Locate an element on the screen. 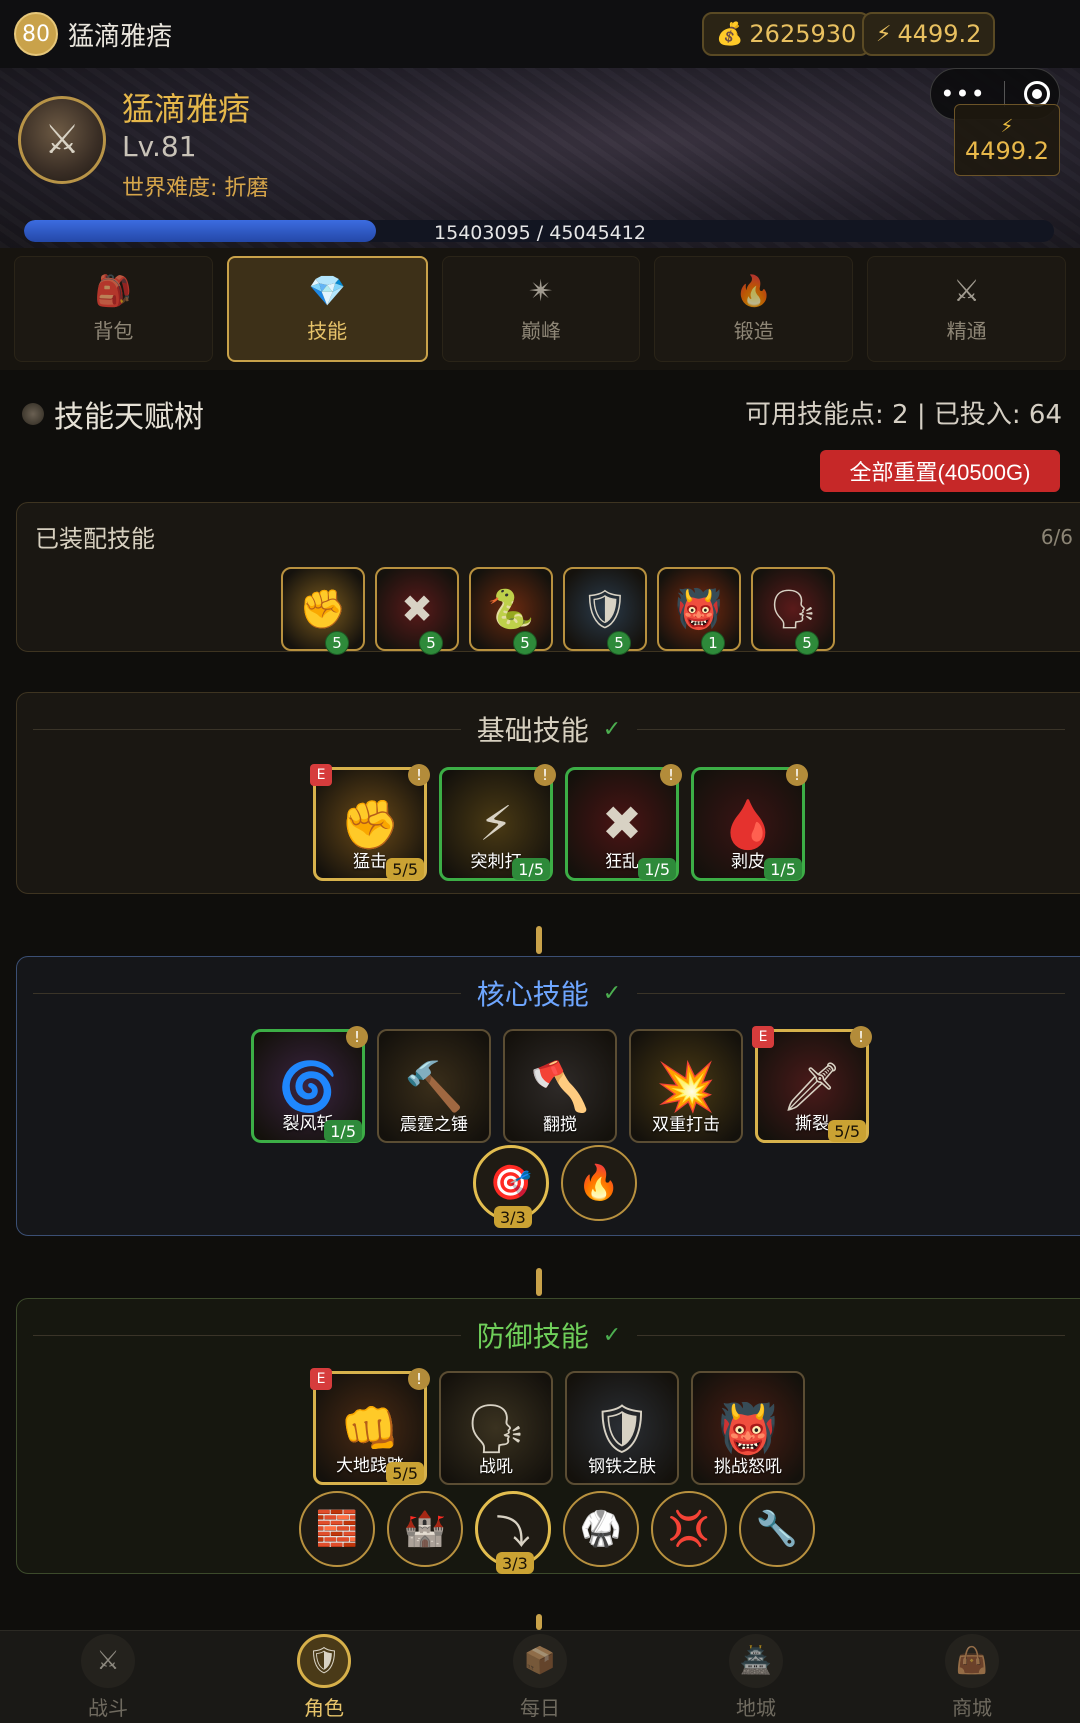  tab-label: 技能 is located at coordinates (327, 331).